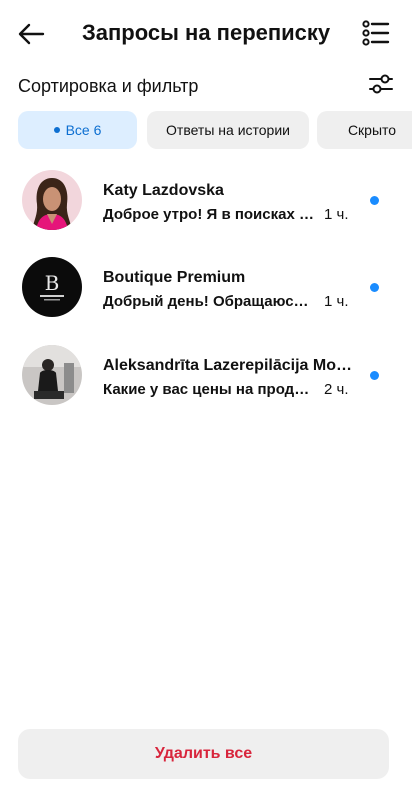  I want to click on header: Запросы на переписку, so click(206, 33).